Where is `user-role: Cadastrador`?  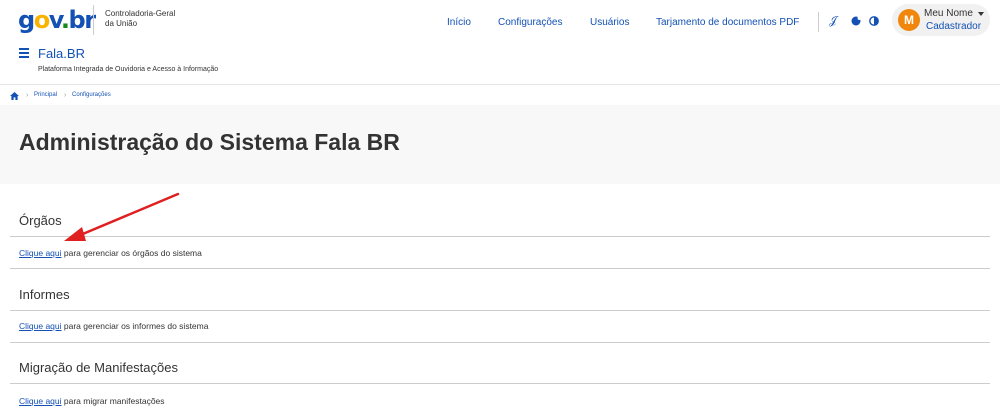
user-role: Cadastrador is located at coordinates (954, 26).